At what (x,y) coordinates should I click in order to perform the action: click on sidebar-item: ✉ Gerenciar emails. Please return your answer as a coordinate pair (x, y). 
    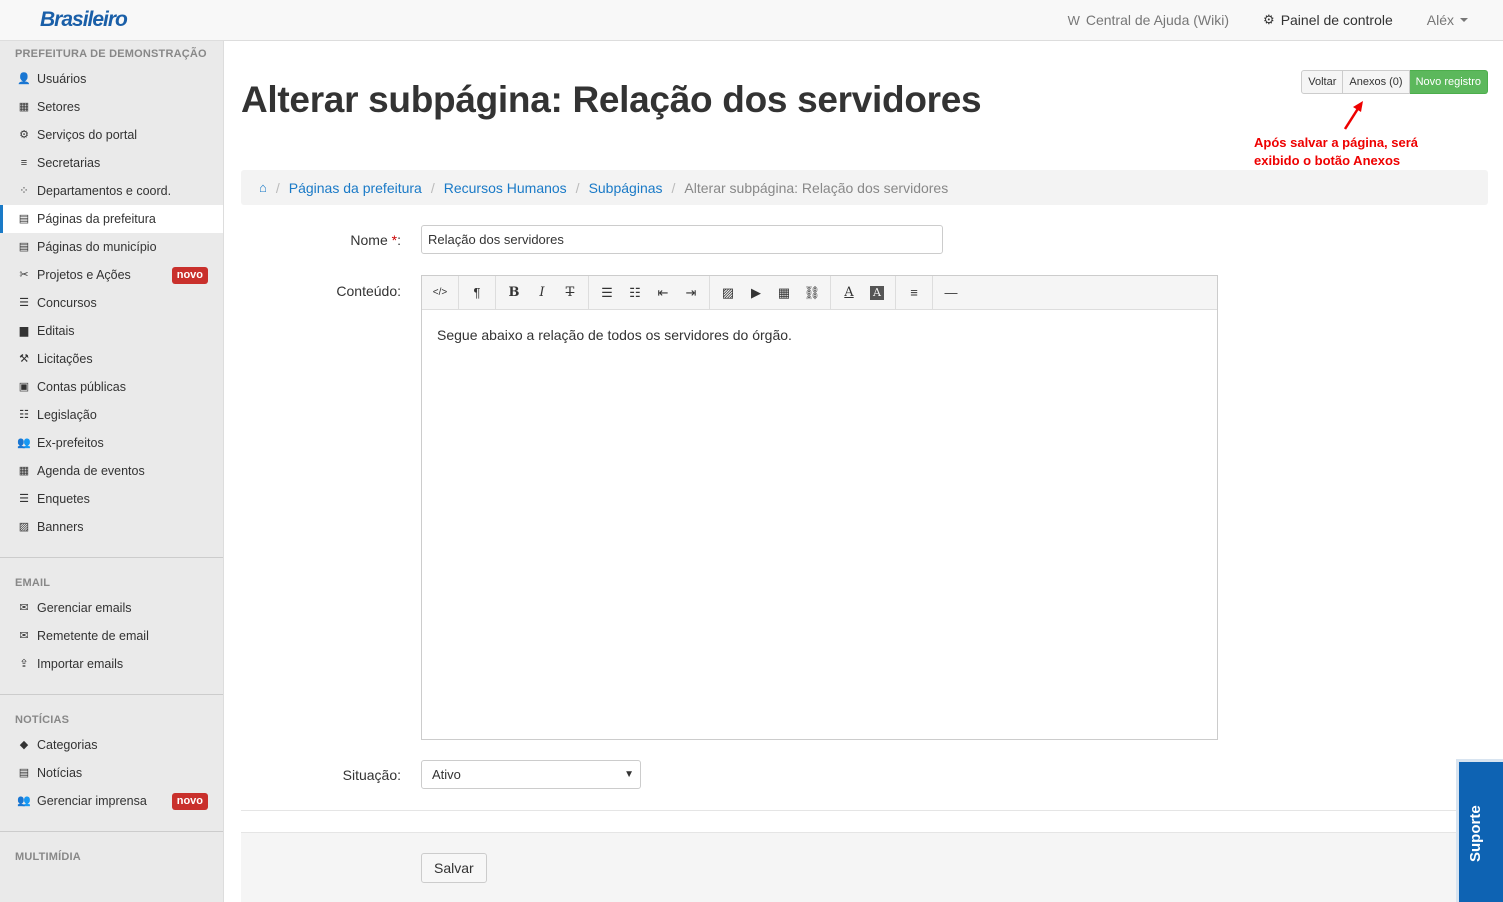
    Looking at the image, I should click on (111, 608).